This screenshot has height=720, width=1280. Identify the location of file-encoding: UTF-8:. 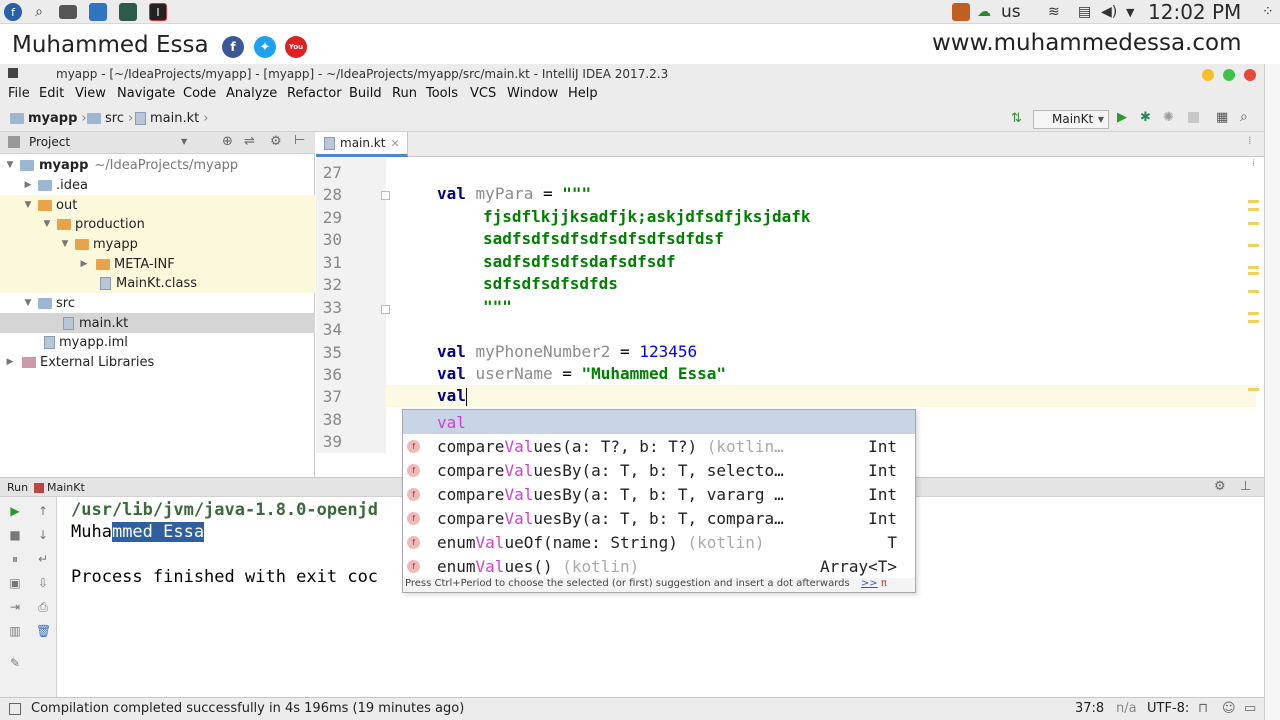
(1168, 708).